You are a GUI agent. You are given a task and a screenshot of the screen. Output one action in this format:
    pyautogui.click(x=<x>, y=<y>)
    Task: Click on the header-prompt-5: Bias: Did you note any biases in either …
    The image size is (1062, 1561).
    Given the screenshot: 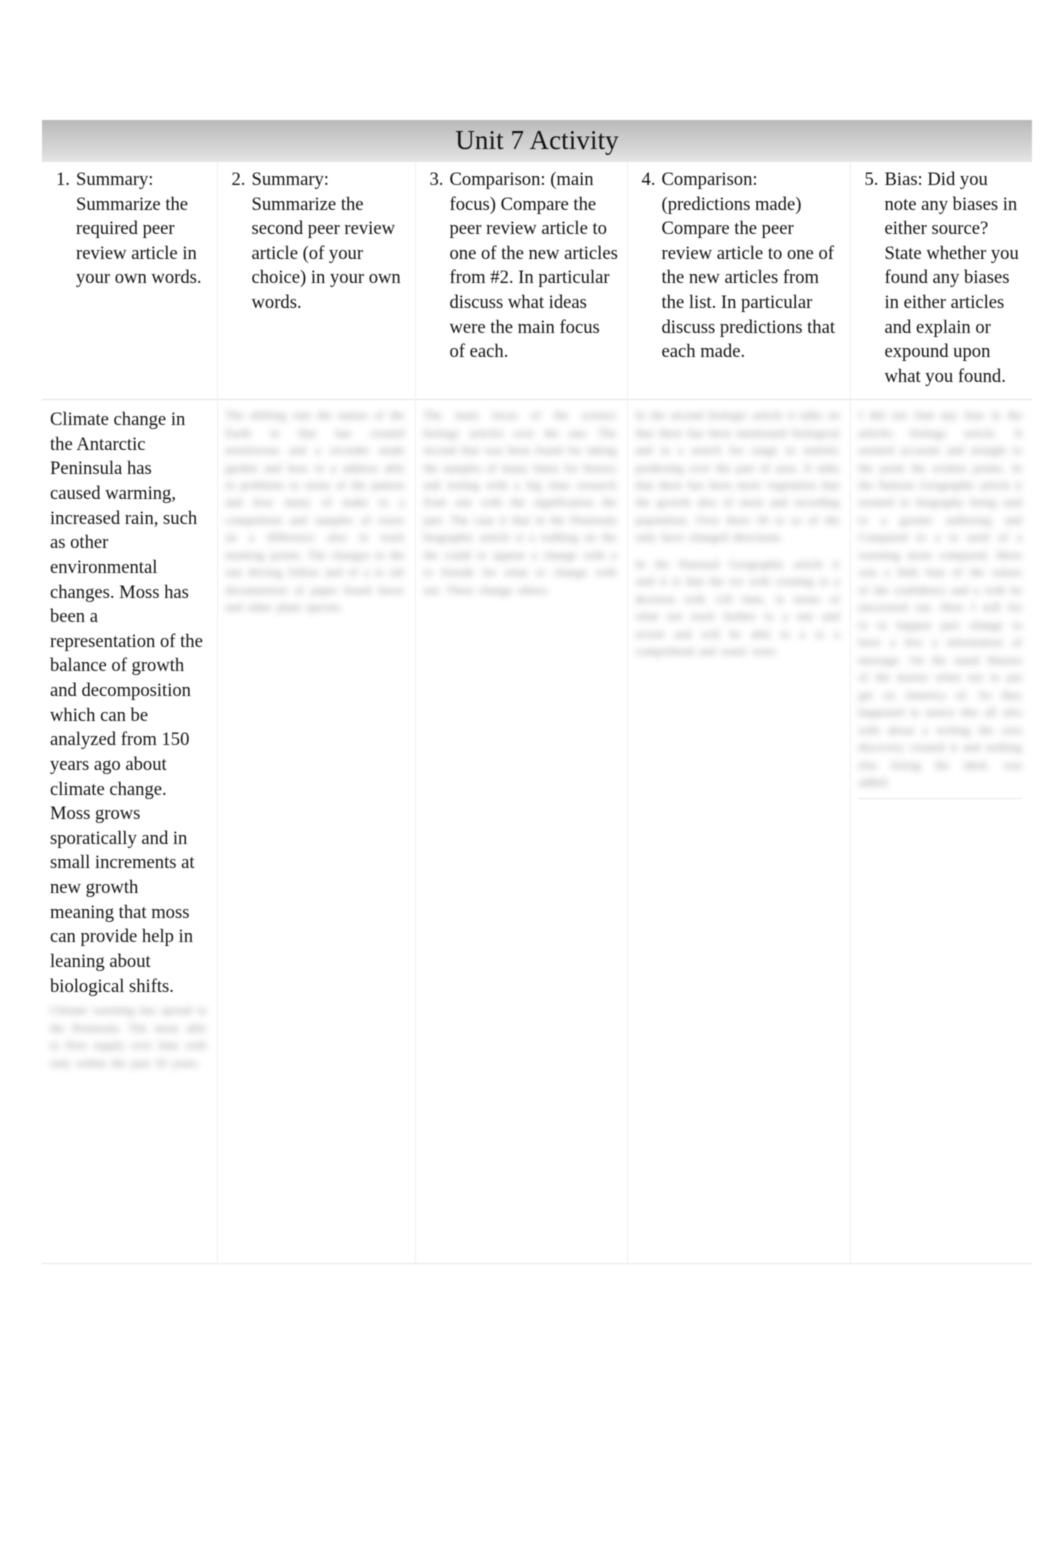 What is the action you would take?
    pyautogui.click(x=951, y=278)
    